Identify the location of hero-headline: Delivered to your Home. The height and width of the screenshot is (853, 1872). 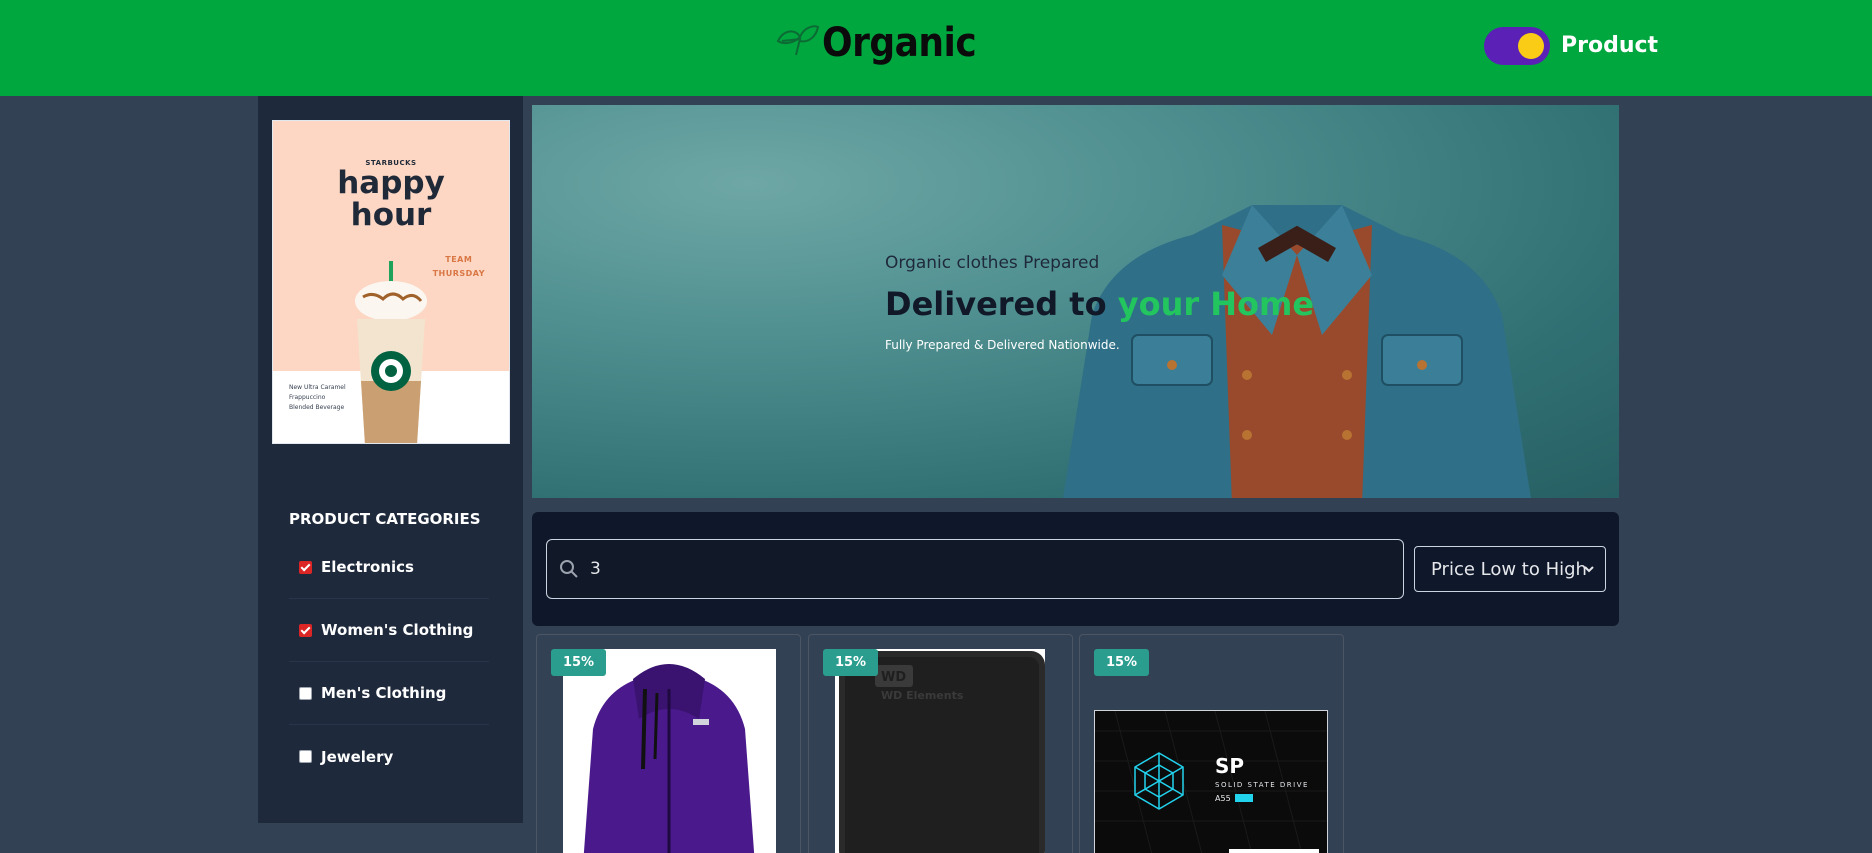
(1100, 304).